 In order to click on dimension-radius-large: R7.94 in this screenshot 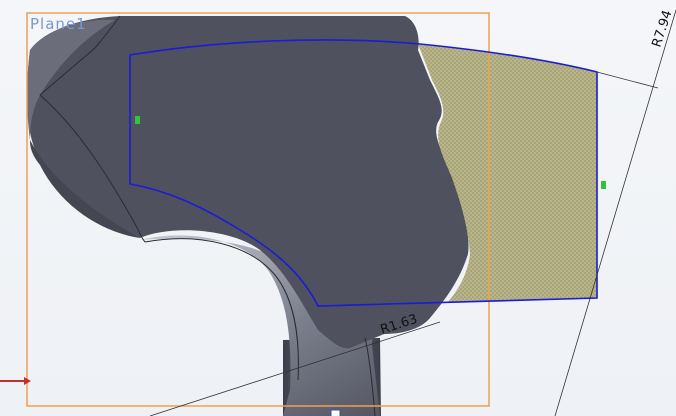, I will do `click(663, 28)`.